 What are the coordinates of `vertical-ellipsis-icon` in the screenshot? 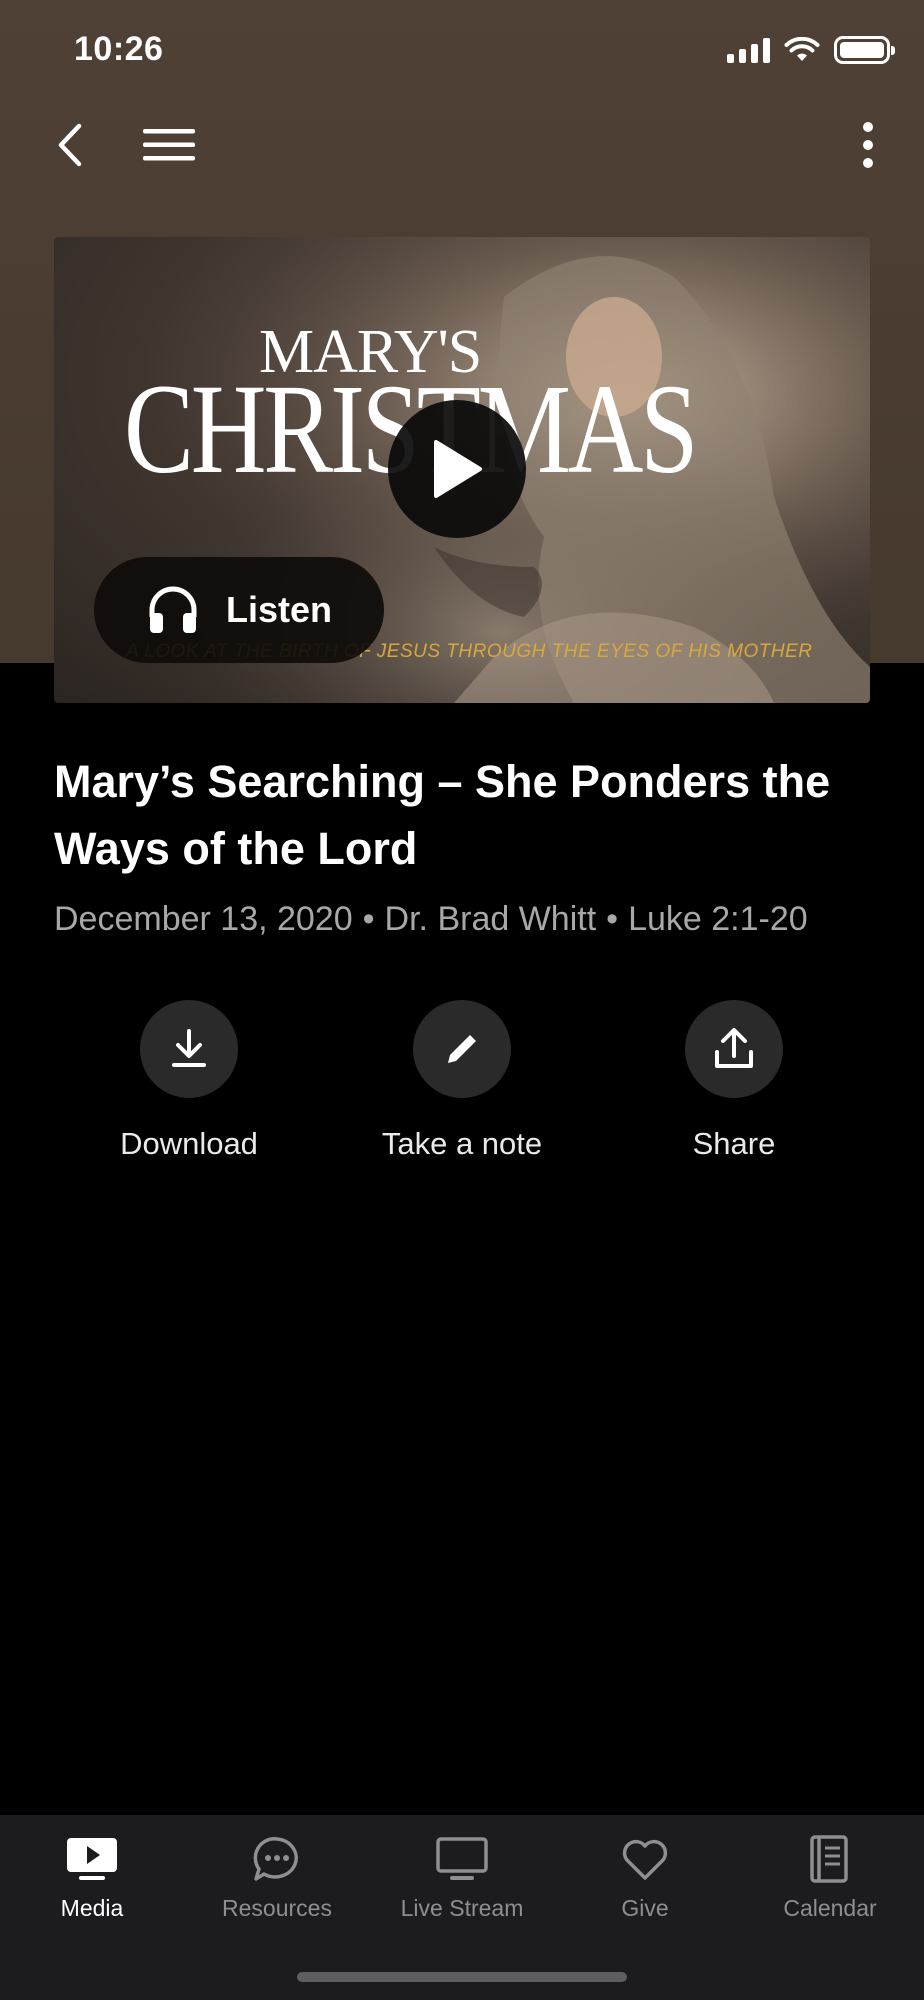 It's located at (868, 145).